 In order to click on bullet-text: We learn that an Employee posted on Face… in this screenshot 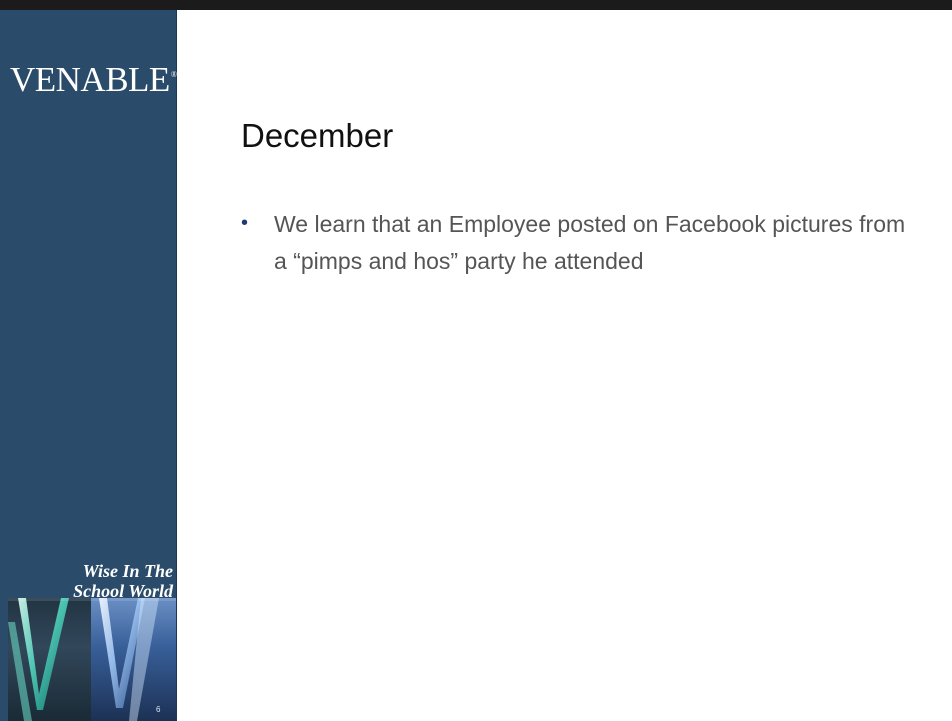, I will do `click(590, 242)`.